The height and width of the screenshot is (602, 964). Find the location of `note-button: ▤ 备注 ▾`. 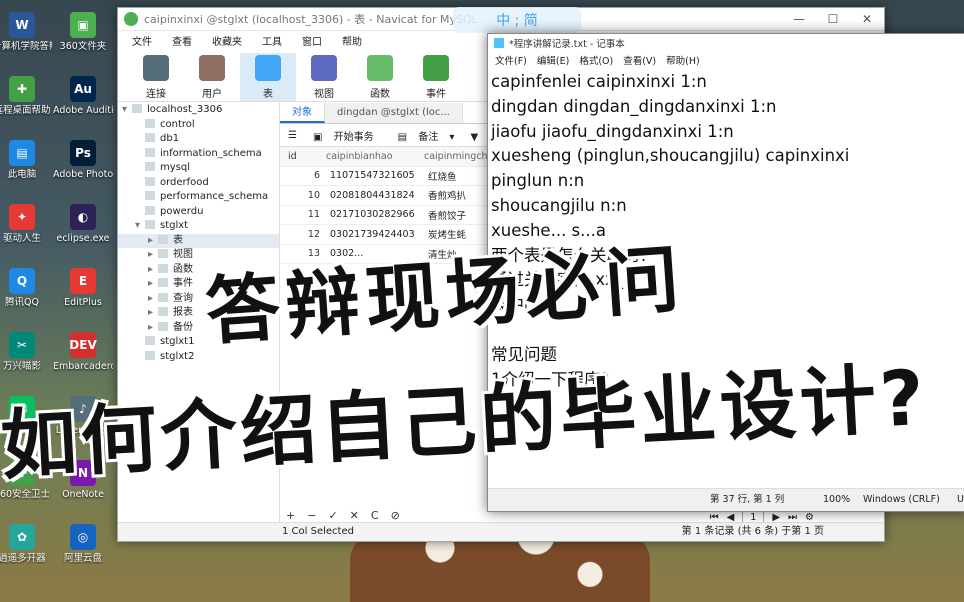

note-button: ▤ 备注 ▾ is located at coordinates (426, 135).